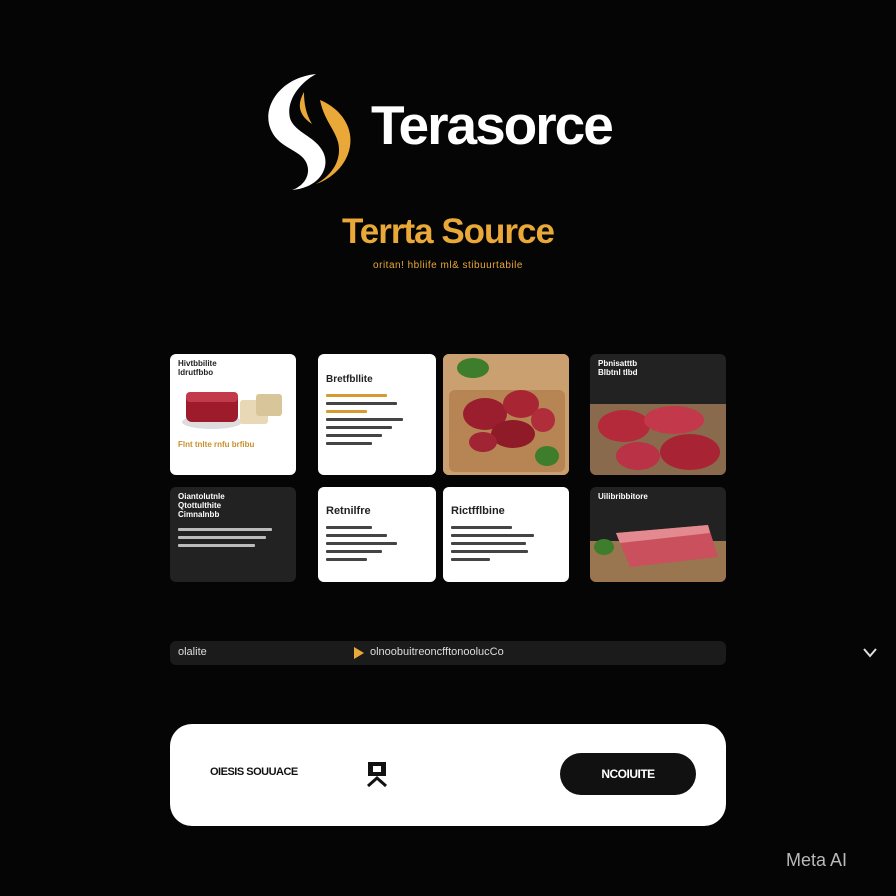 Image resolution: width=896 pixels, height=896 pixels. What do you see at coordinates (658, 553) in the screenshot?
I see `steak-board-icon` at bounding box center [658, 553].